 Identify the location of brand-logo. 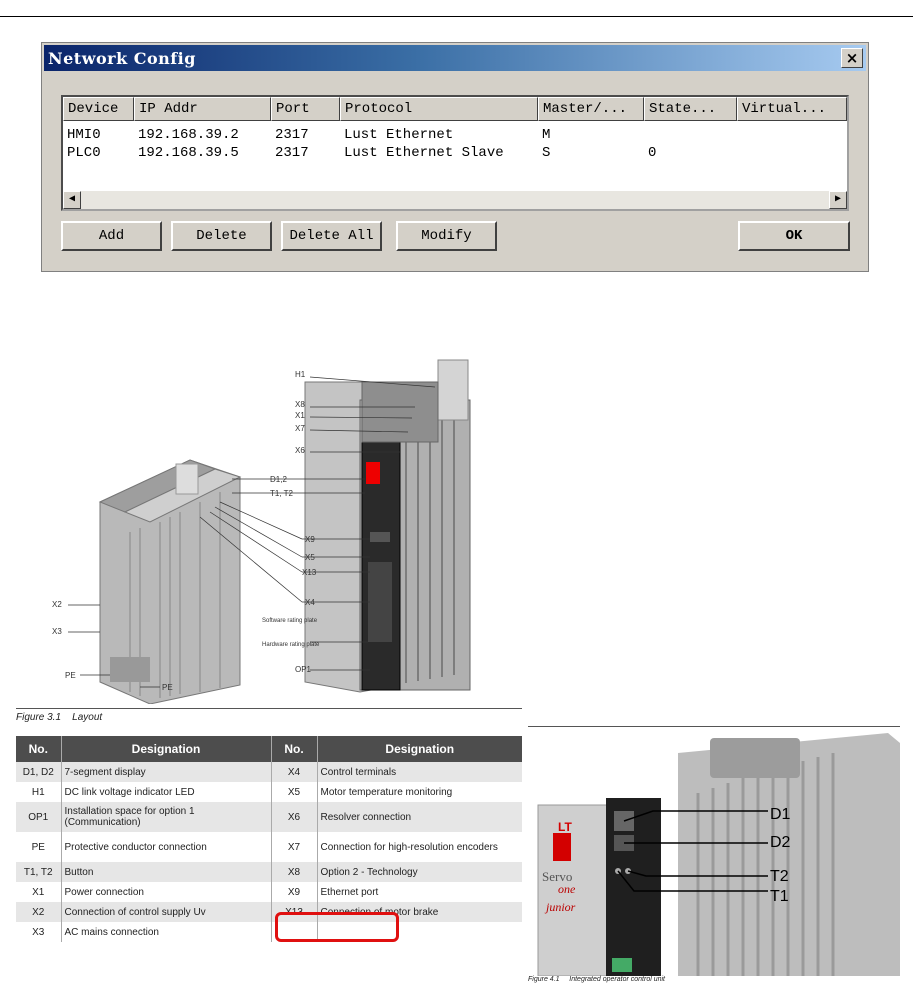
(373, 473).